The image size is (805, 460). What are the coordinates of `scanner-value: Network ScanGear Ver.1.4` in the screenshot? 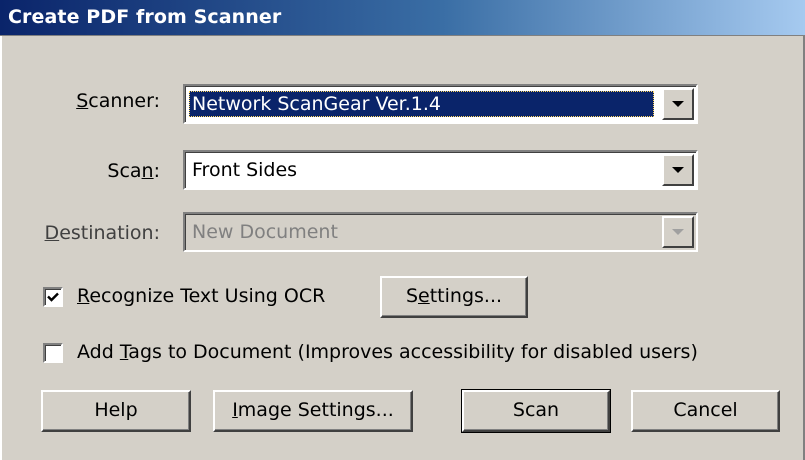 It's located at (421, 104).